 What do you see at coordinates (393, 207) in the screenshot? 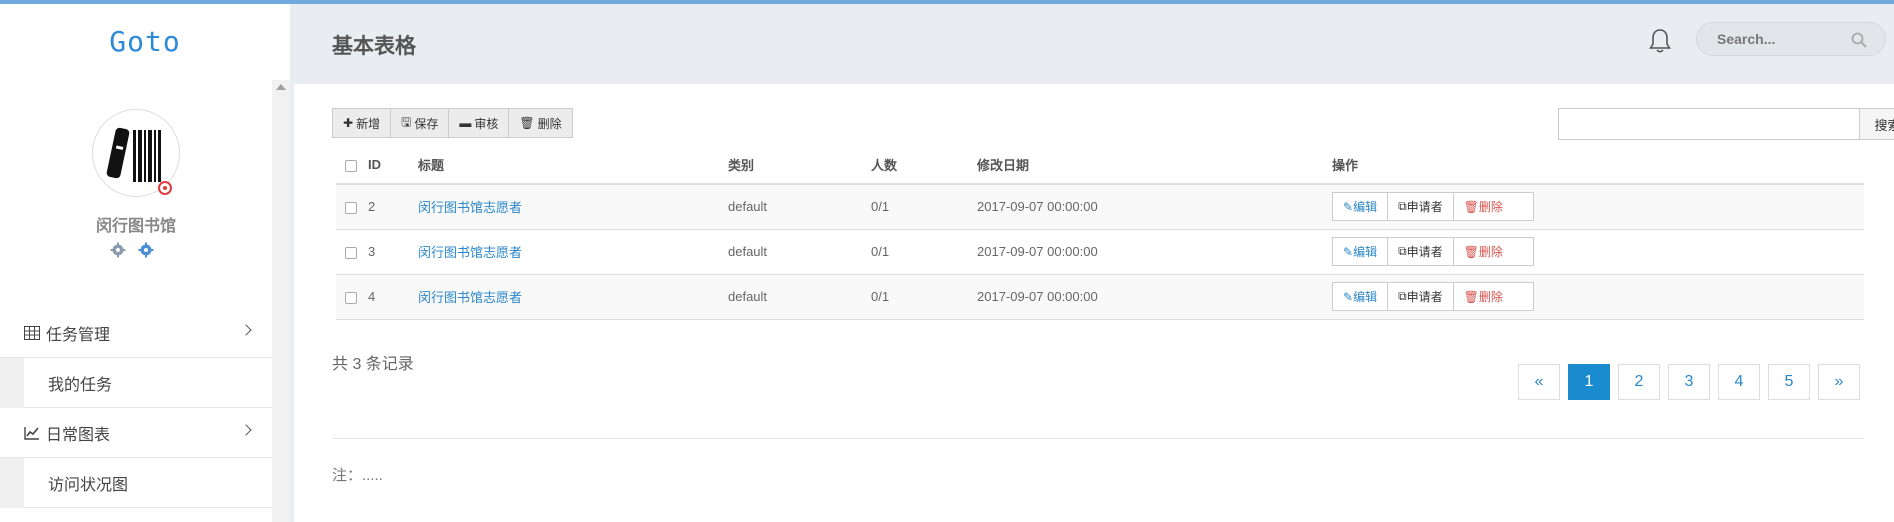
I see `cell-id: 2` at bounding box center [393, 207].